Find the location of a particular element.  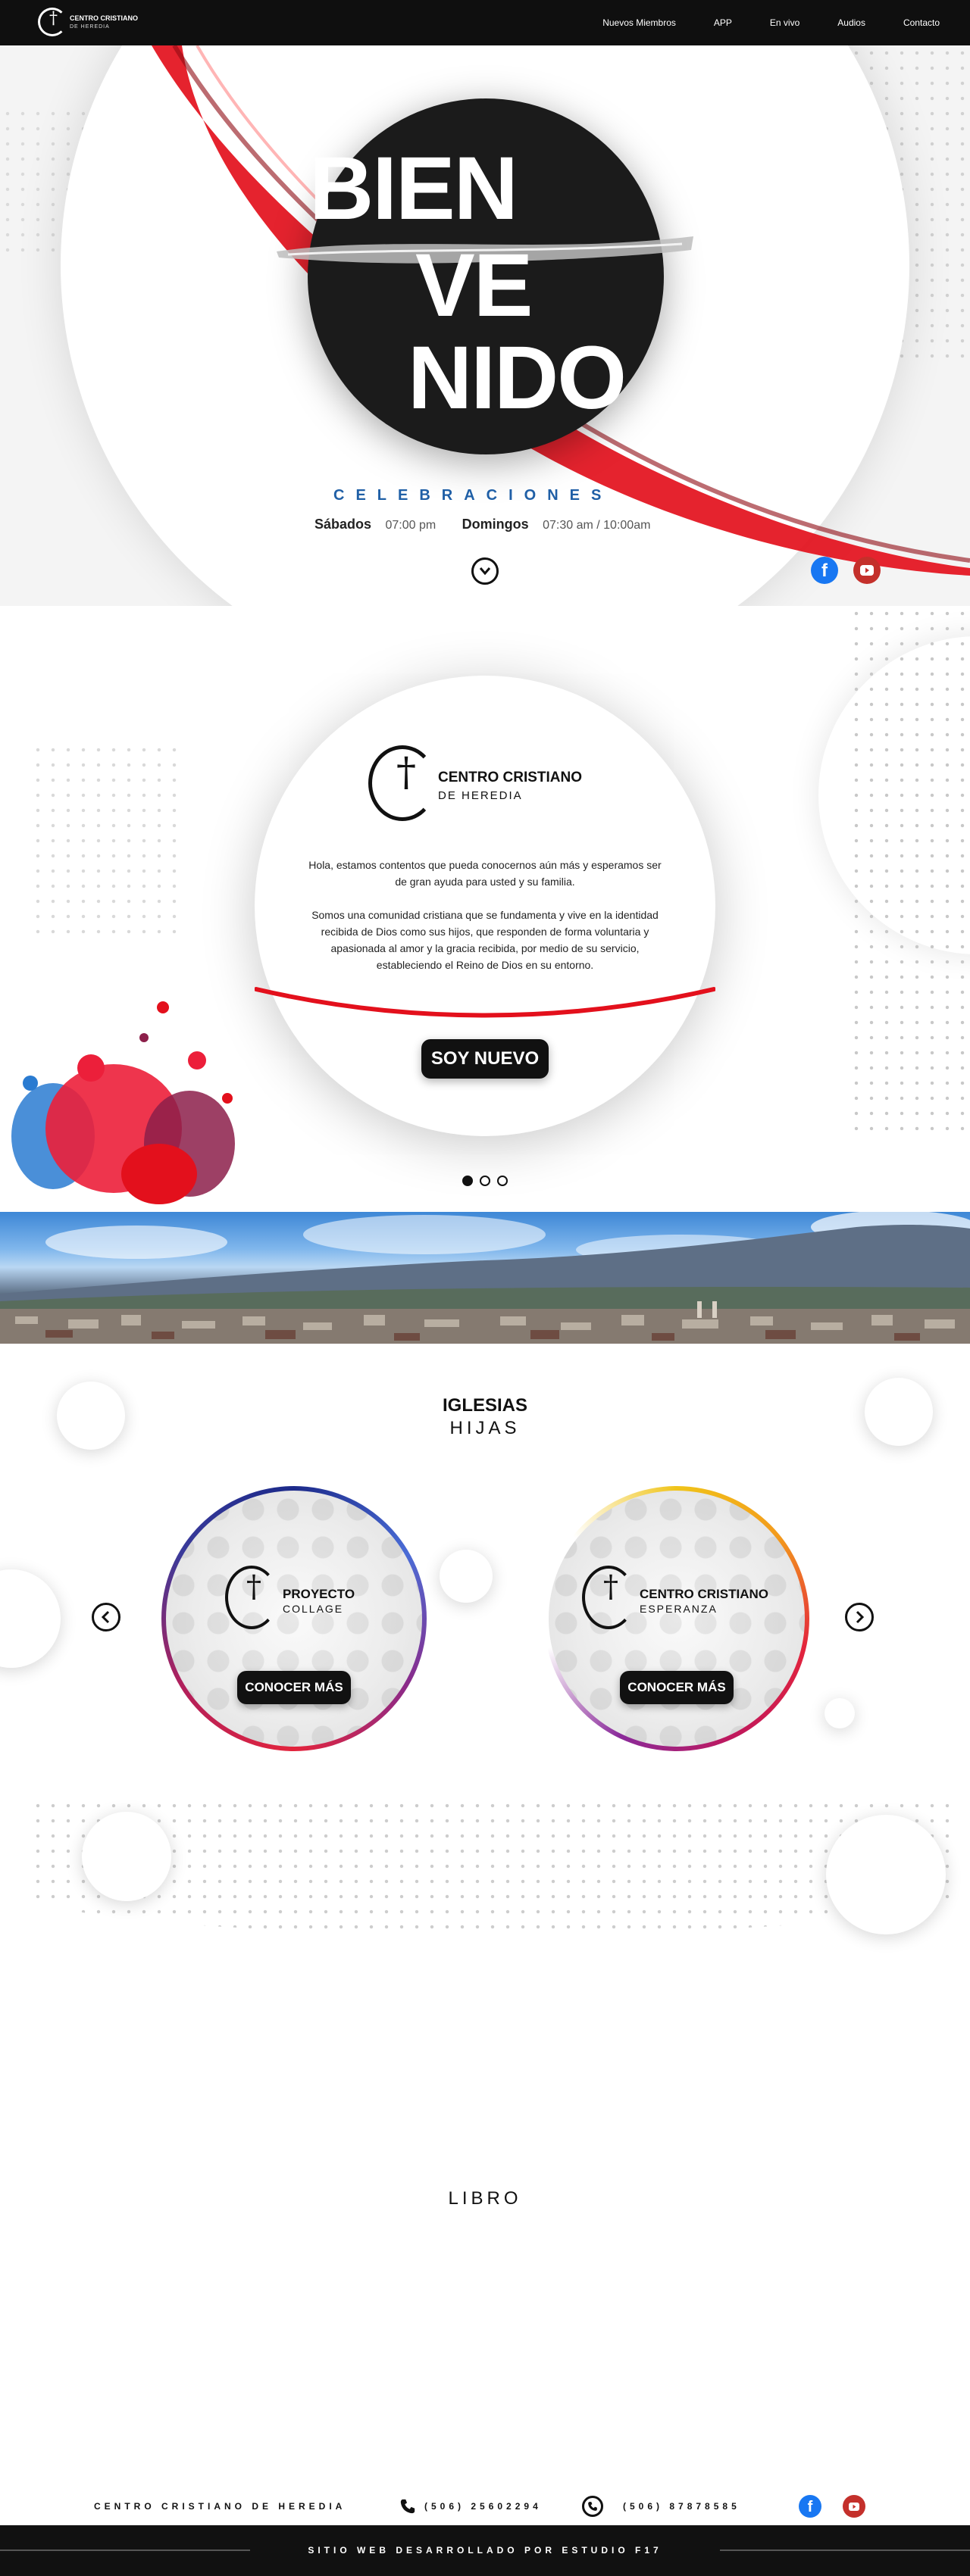

nav-link-contacto: Contacto is located at coordinates (921, 23).